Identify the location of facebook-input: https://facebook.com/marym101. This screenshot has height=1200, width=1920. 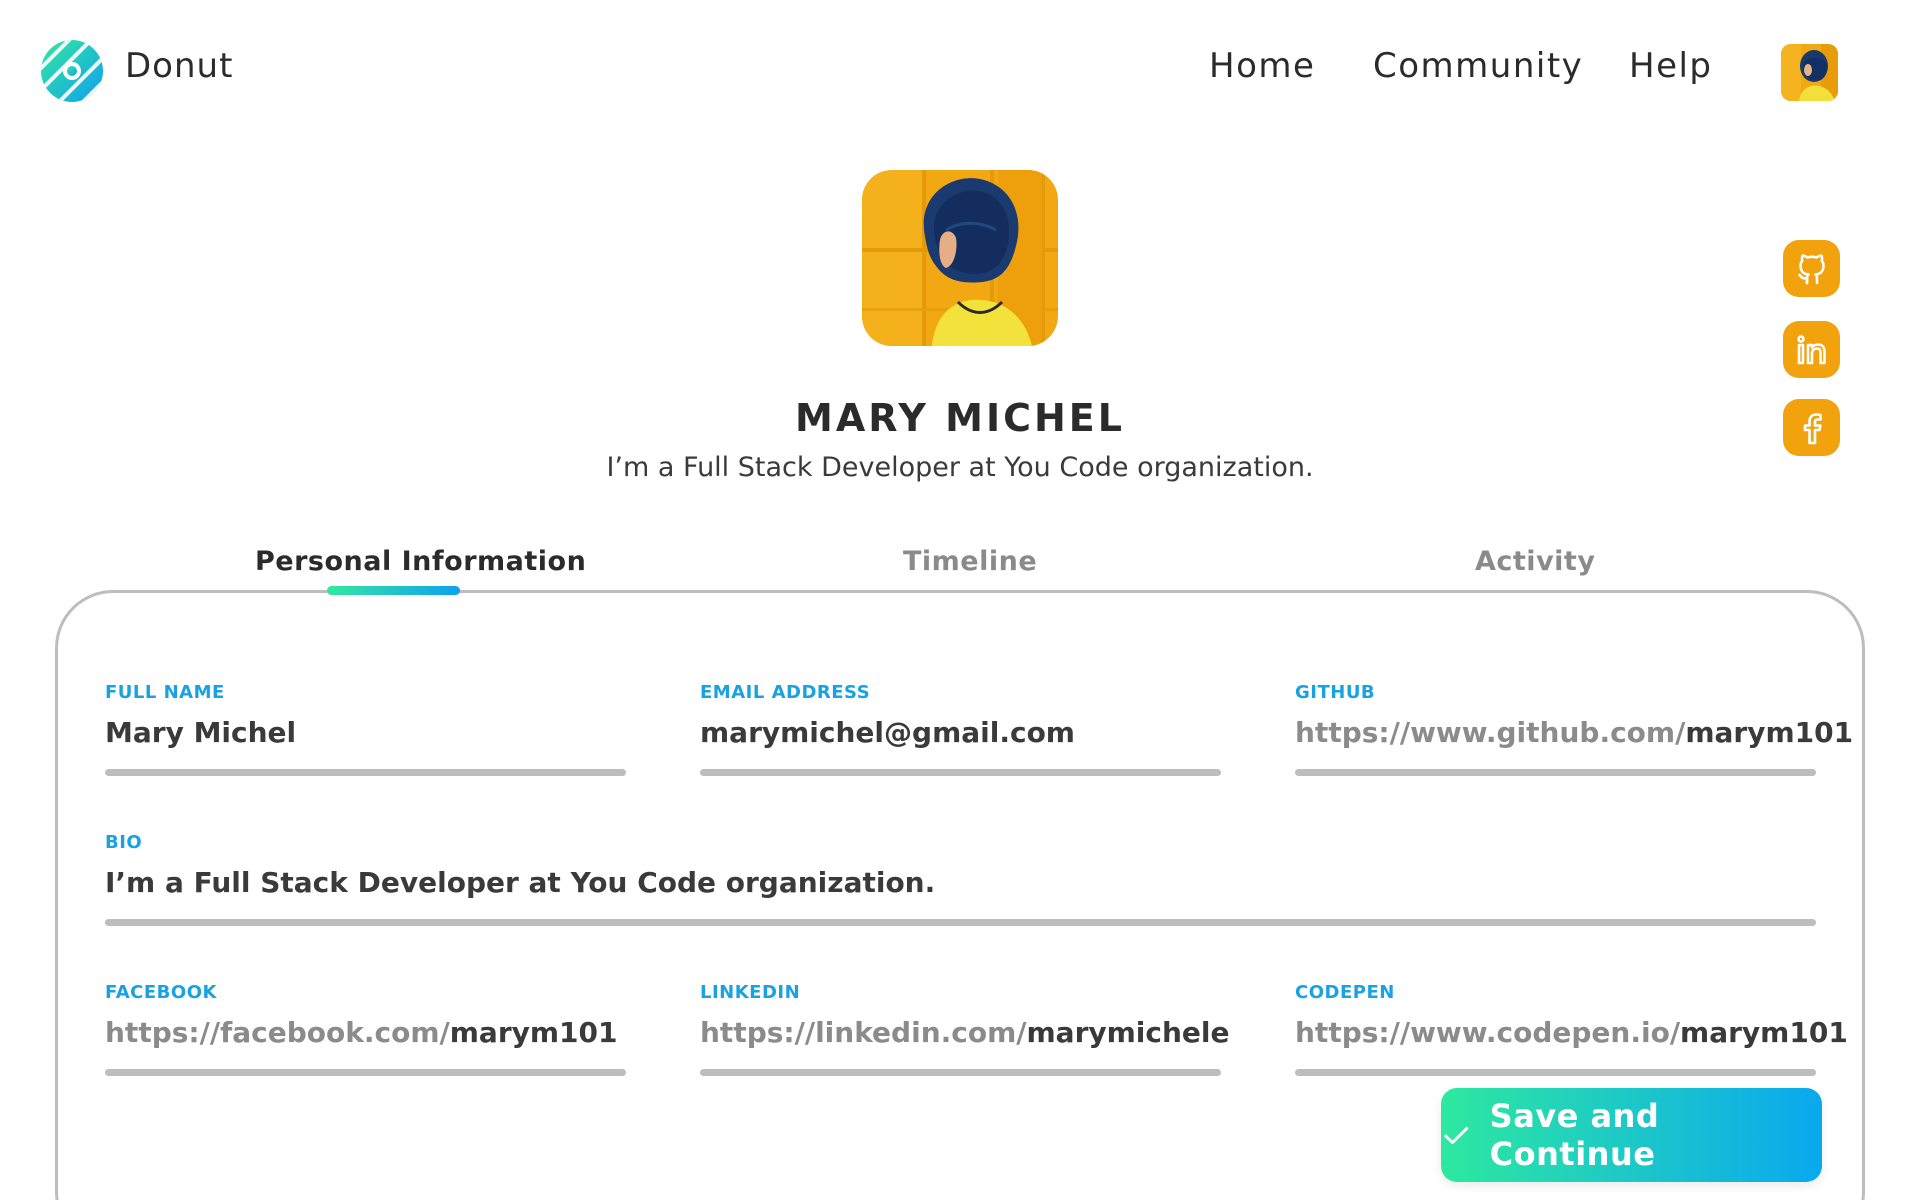
(365, 1036).